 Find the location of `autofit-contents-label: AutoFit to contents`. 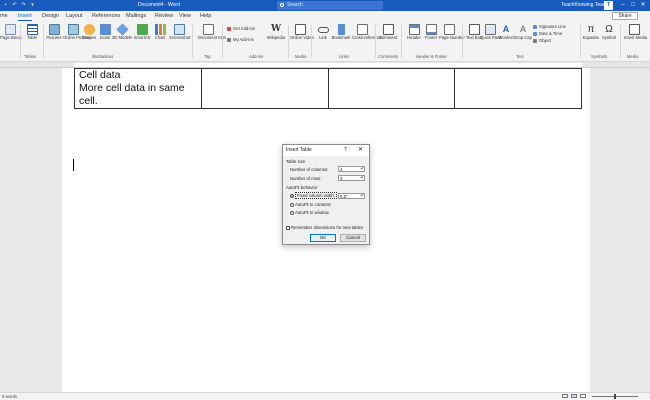

autofit-contents-label: AutoFit to contents is located at coordinates (313, 204).